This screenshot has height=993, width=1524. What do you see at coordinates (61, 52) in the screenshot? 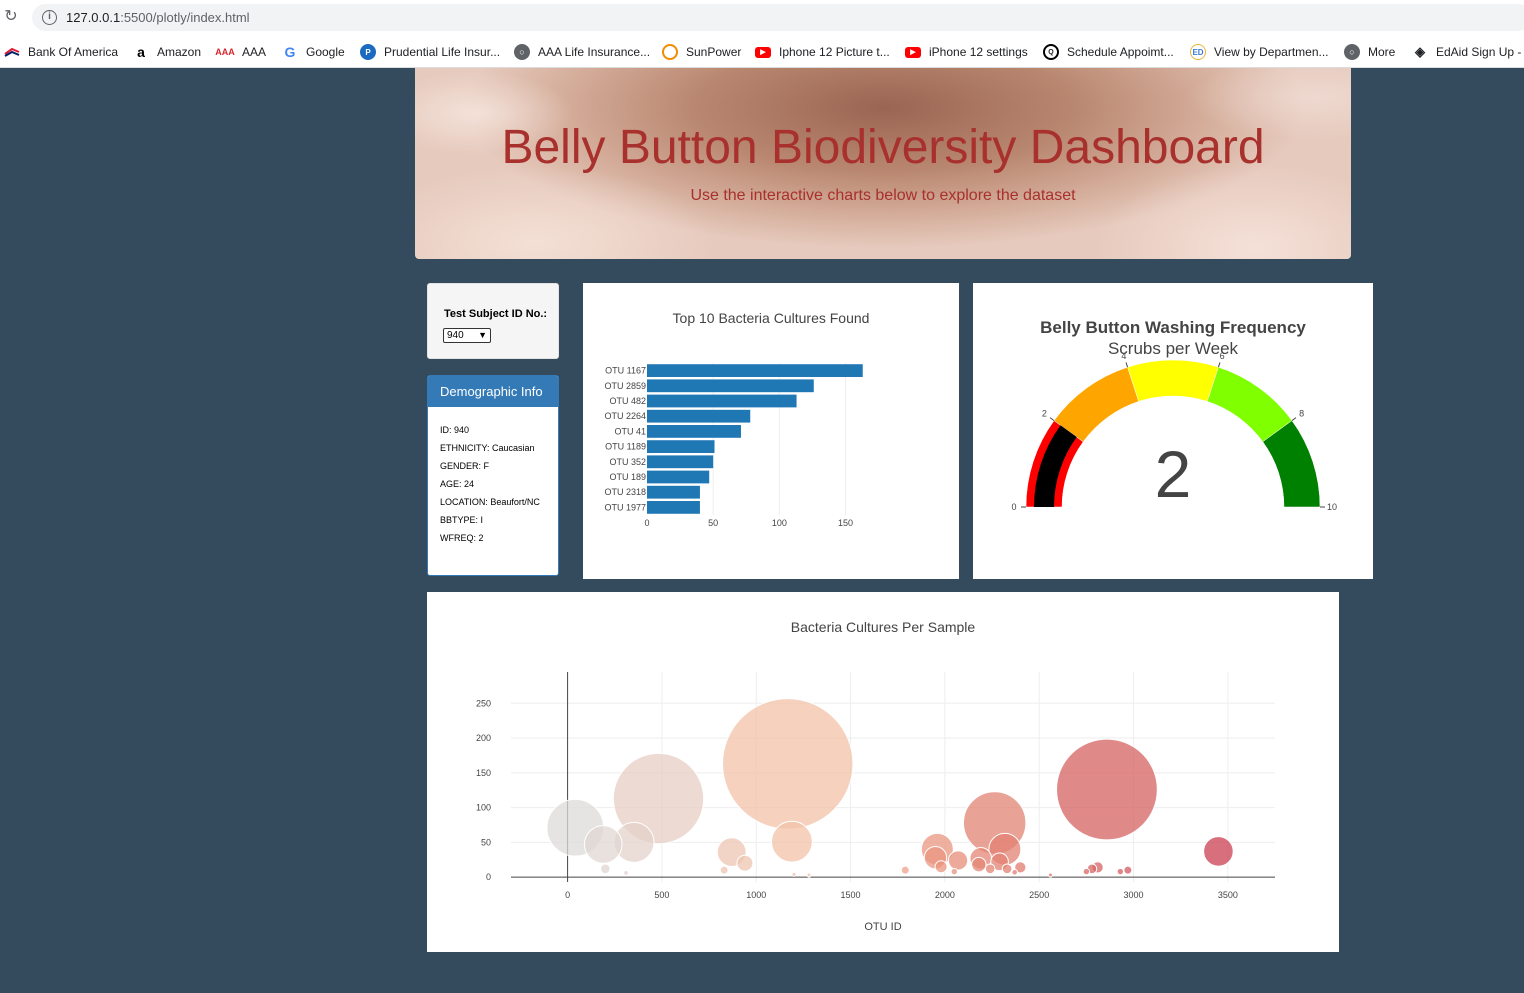
I see `bookmark-bank-of-america: Bank Of America` at bounding box center [61, 52].